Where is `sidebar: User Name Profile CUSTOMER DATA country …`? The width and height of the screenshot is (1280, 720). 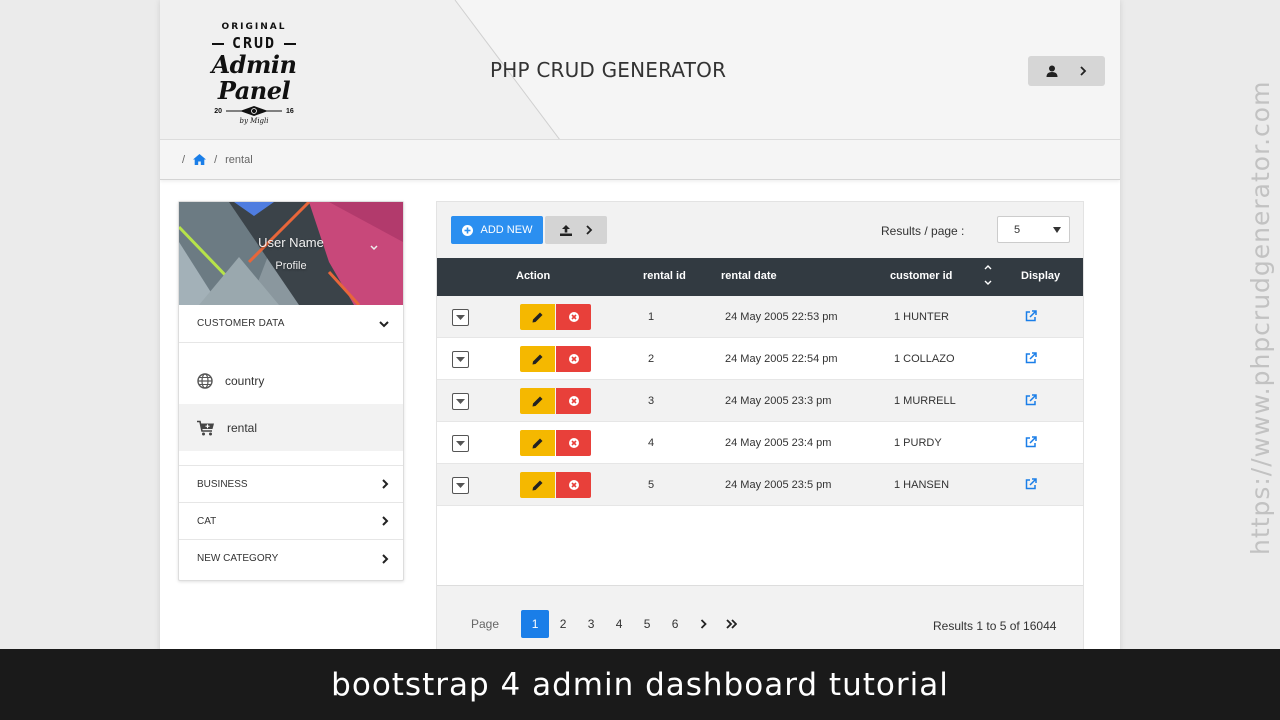 sidebar: User Name Profile CUSTOMER DATA country … is located at coordinates (291, 391).